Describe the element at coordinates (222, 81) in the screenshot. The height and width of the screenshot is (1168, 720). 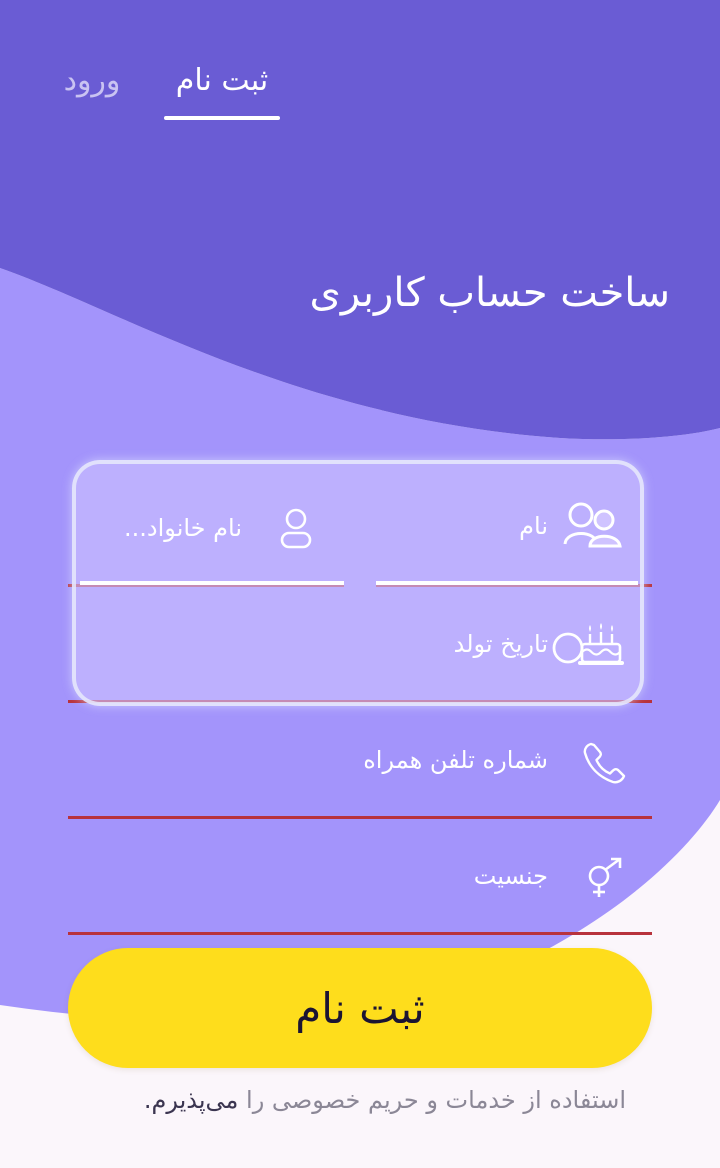
I see `tab-register: ثبت نام` at that location.